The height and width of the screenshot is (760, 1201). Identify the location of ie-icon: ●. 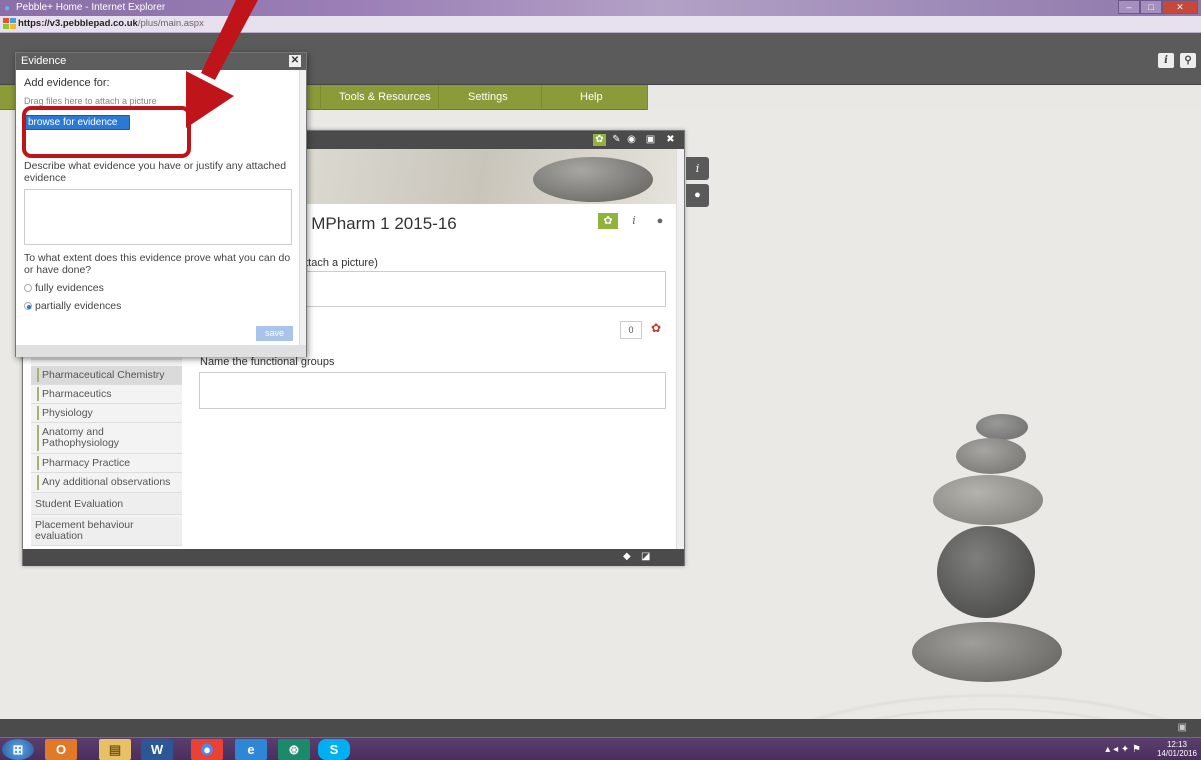
(7, 8).